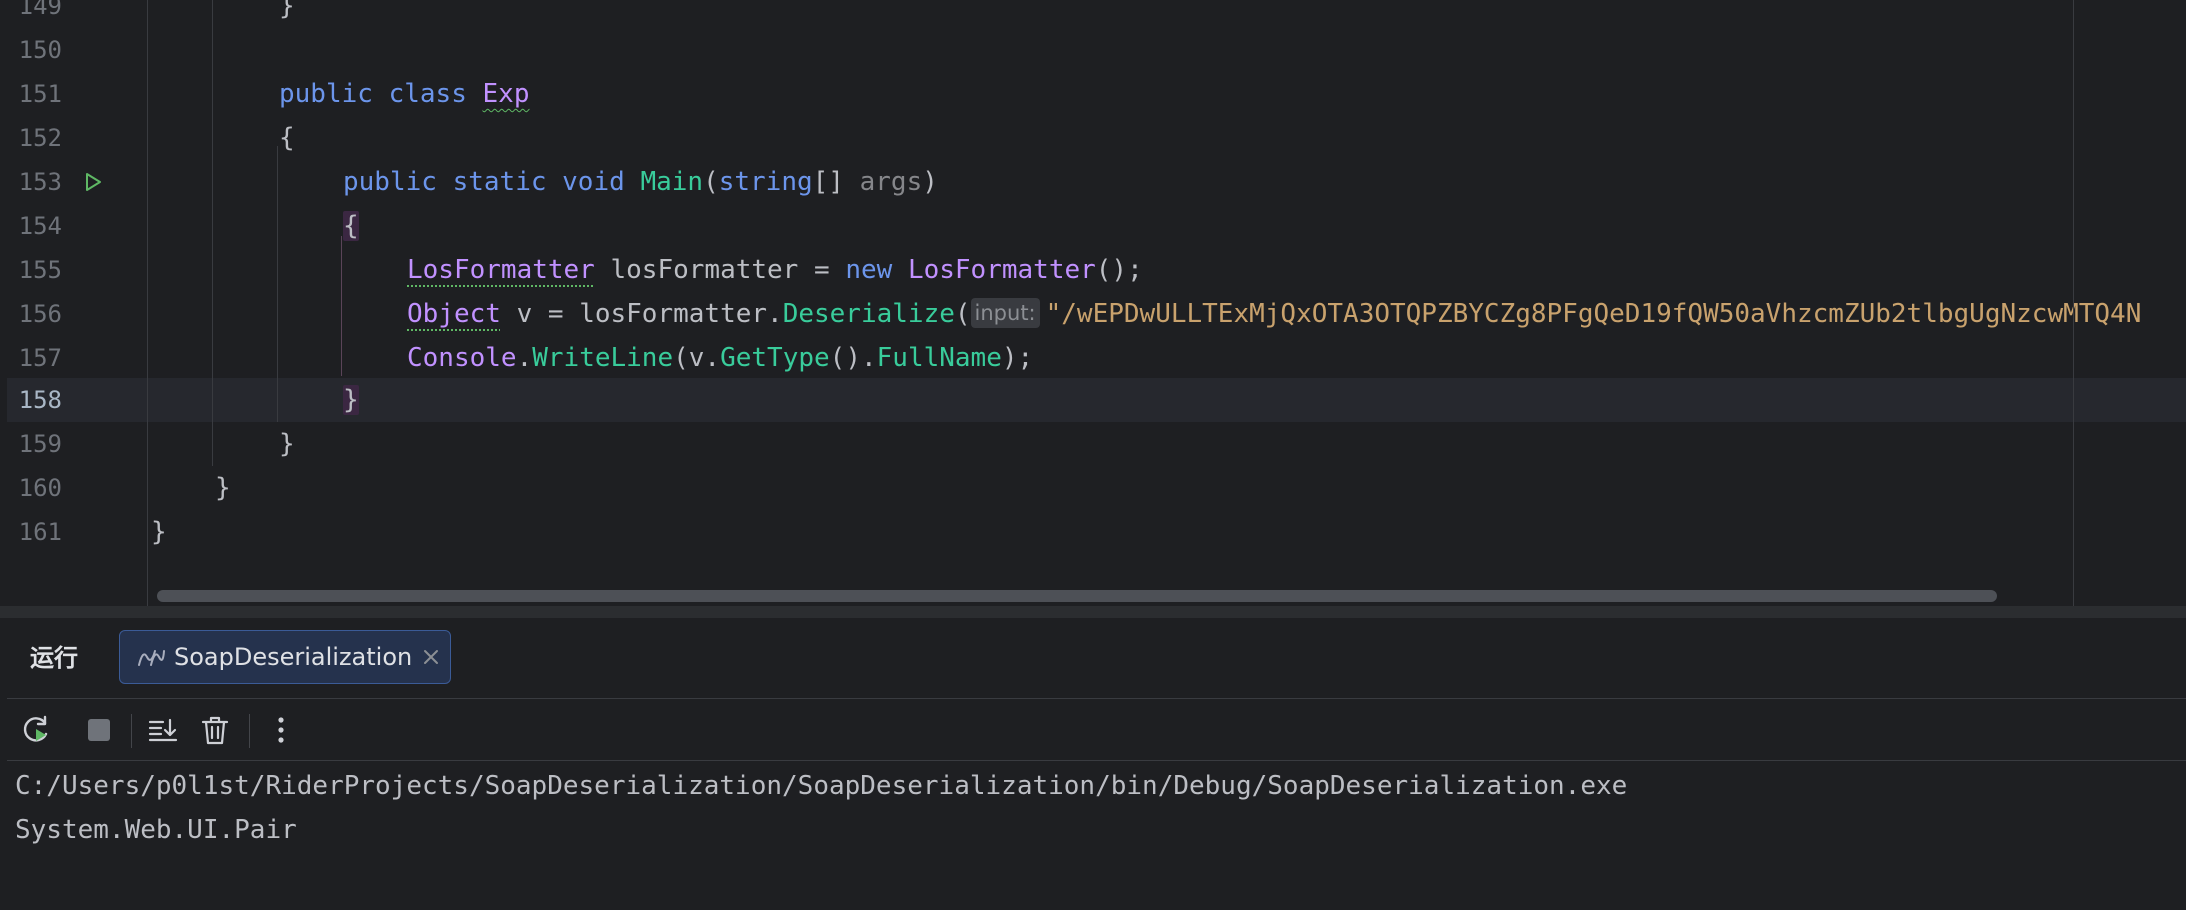  I want to click on line-number: 157, so click(40, 358).